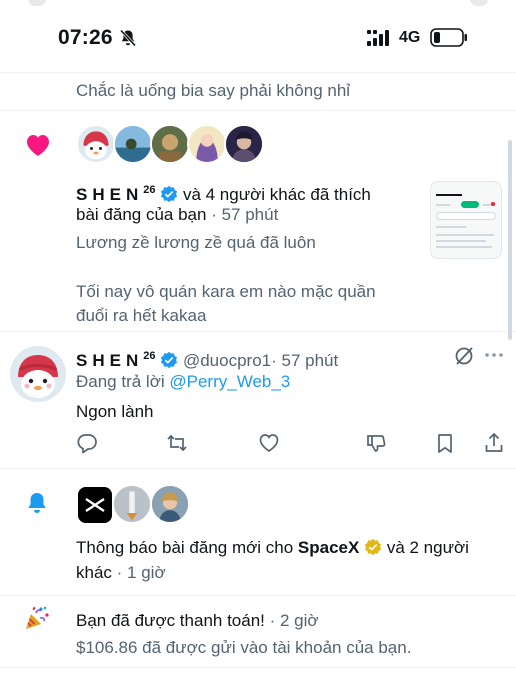  I want to click on like-time: · 57 phút, so click(245, 214).